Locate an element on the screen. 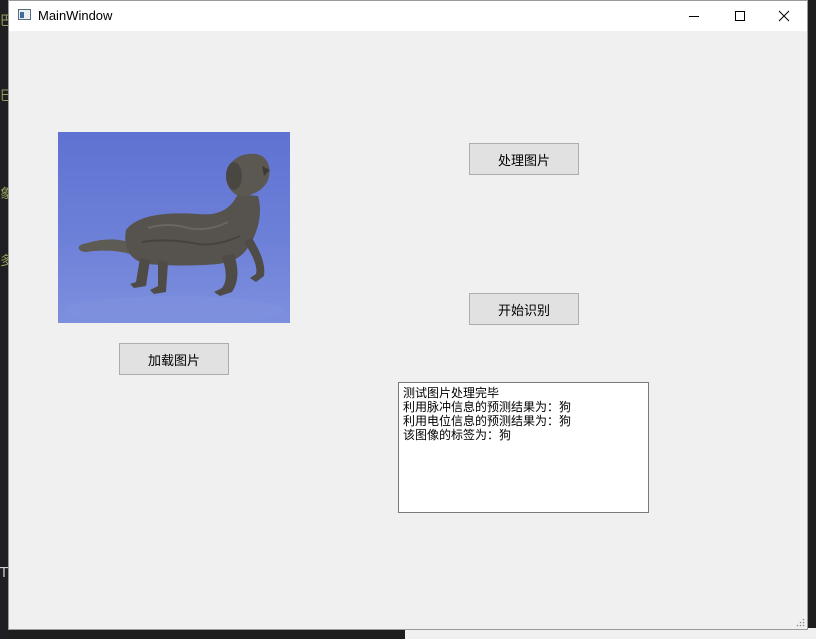 The height and width of the screenshot is (639, 816). title-bar: MainWindow is located at coordinates (408, 16).